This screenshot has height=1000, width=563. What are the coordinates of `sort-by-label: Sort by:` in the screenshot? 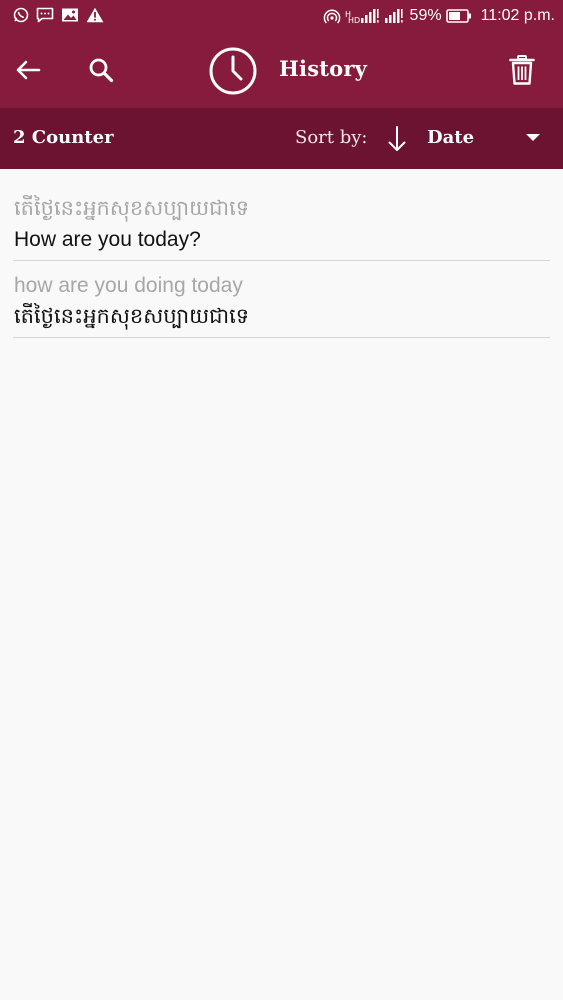 It's located at (331, 137).